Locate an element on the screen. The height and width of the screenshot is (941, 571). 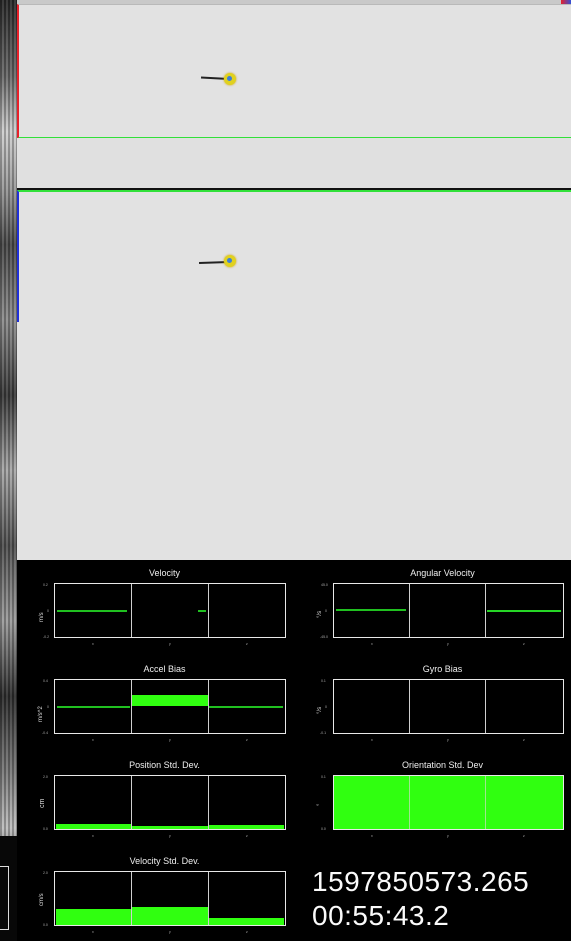
position-z-bar is located at coordinates (246, 827).